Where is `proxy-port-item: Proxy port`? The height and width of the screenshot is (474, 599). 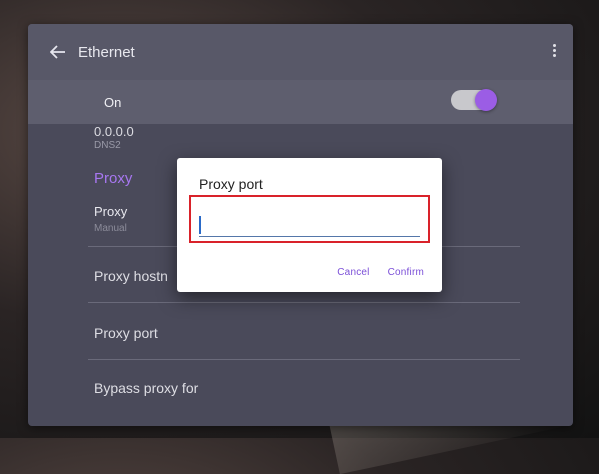 proxy-port-item: Proxy port is located at coordinates (126, 333).